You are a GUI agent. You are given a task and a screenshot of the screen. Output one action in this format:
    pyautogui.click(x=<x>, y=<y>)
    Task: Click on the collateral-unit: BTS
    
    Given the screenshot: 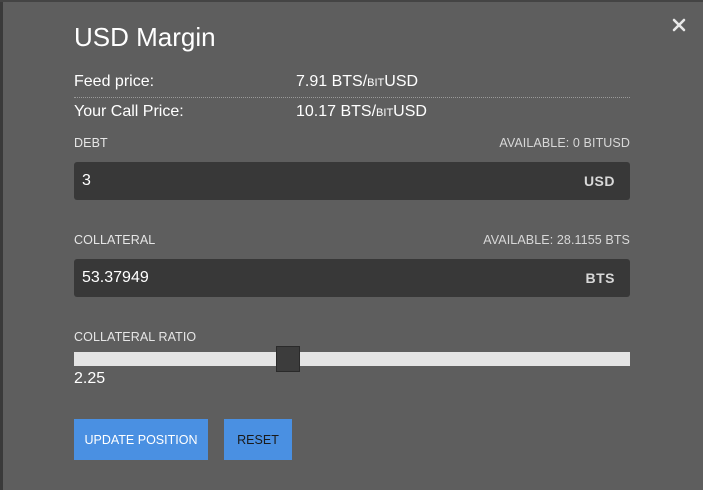 What is the action you would take?
    pyautogui.click(x=600, y=278)
    